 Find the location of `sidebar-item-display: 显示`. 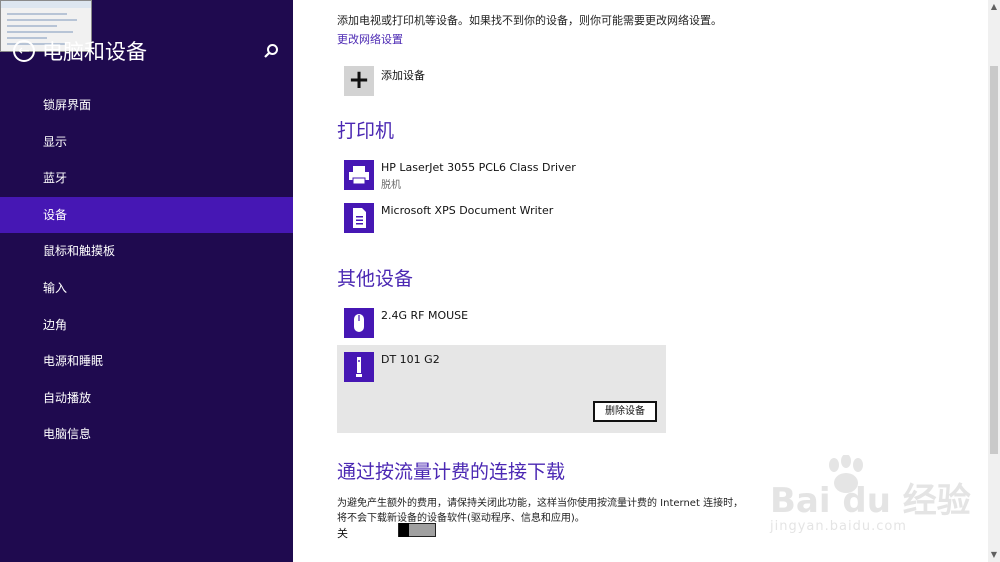

sidebar-item-display: 显示 is located at coordinates (146, 142).